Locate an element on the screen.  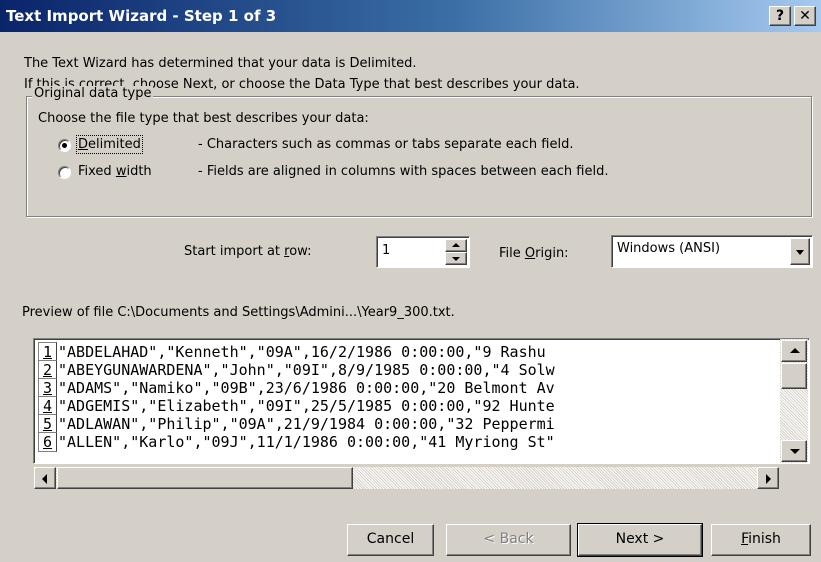
fixed-width-radio is located at coordinates (64, 172).